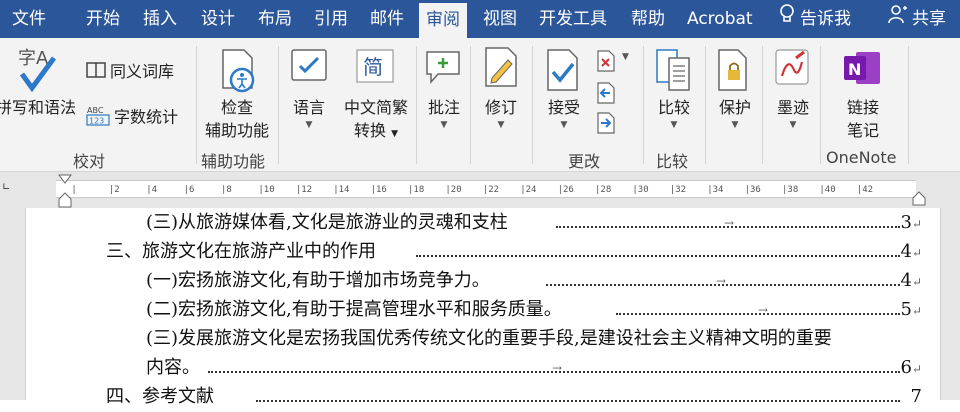 This screenshot has width=960, height=412. What do you see at coordinates (96, 73) in the screenshot?
I see `book-icon` at bounding box center [96, 73].